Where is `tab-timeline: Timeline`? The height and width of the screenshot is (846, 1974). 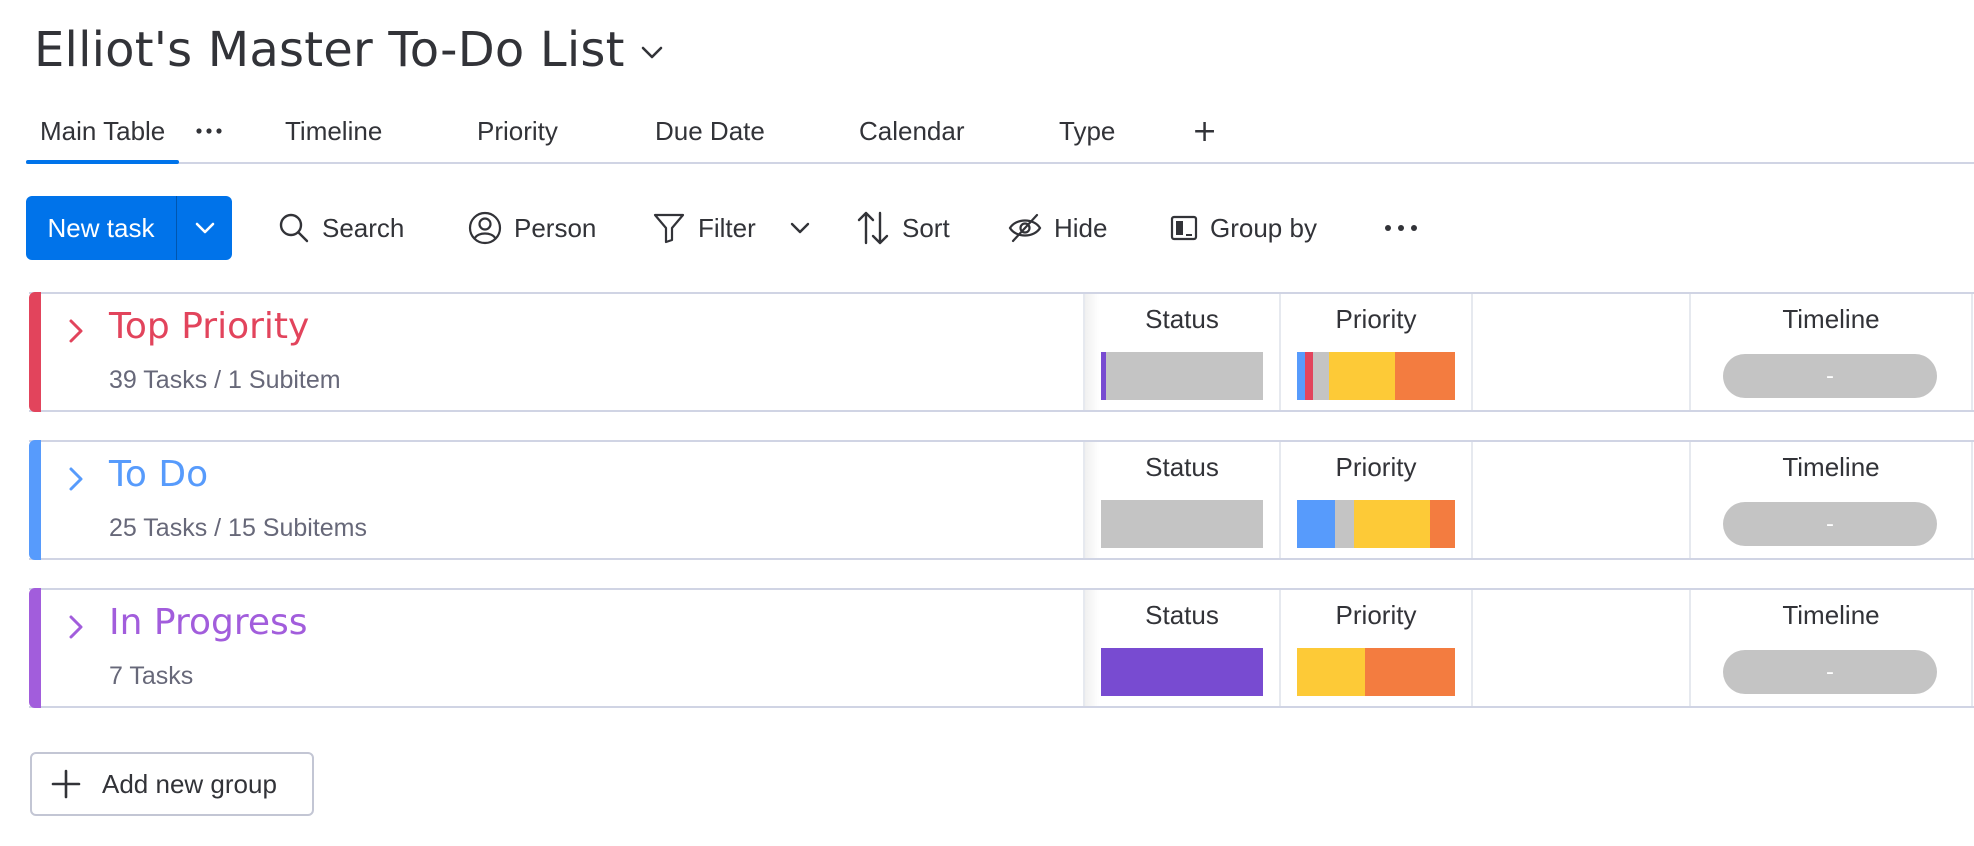
tab-timeline: Timeline is located at coordinates (333, 131).